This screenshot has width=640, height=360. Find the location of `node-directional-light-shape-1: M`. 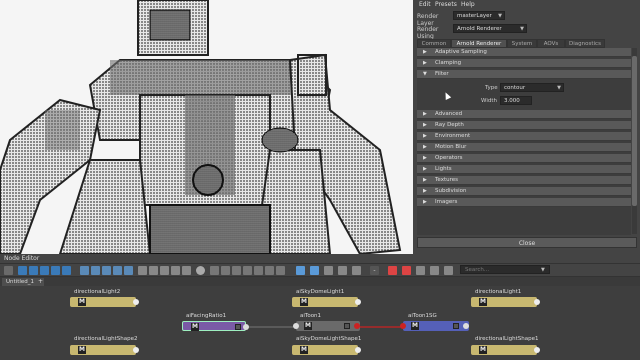

node-directional-light-shape-1: M is located at coordinates (505, 350).